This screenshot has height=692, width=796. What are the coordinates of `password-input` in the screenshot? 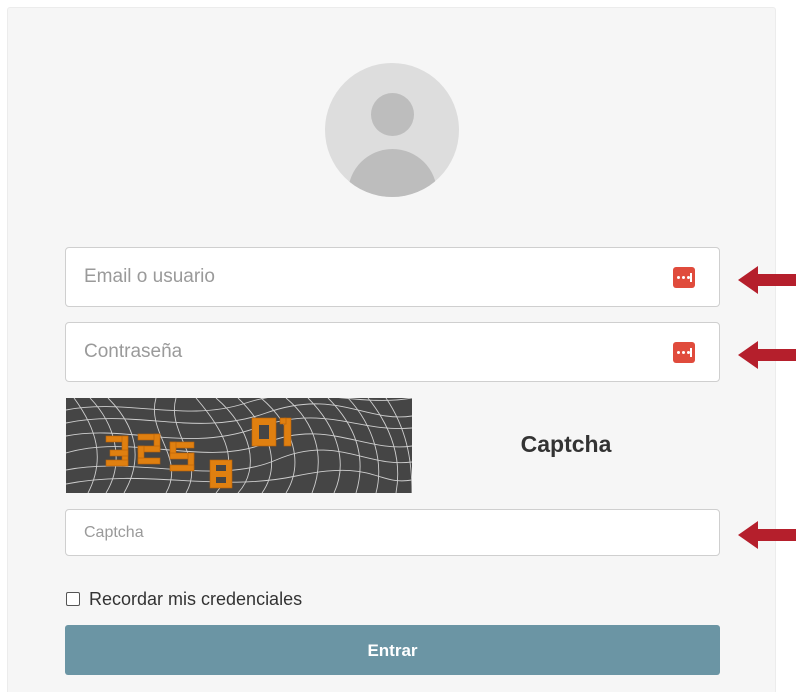 It's located at (392, 352).